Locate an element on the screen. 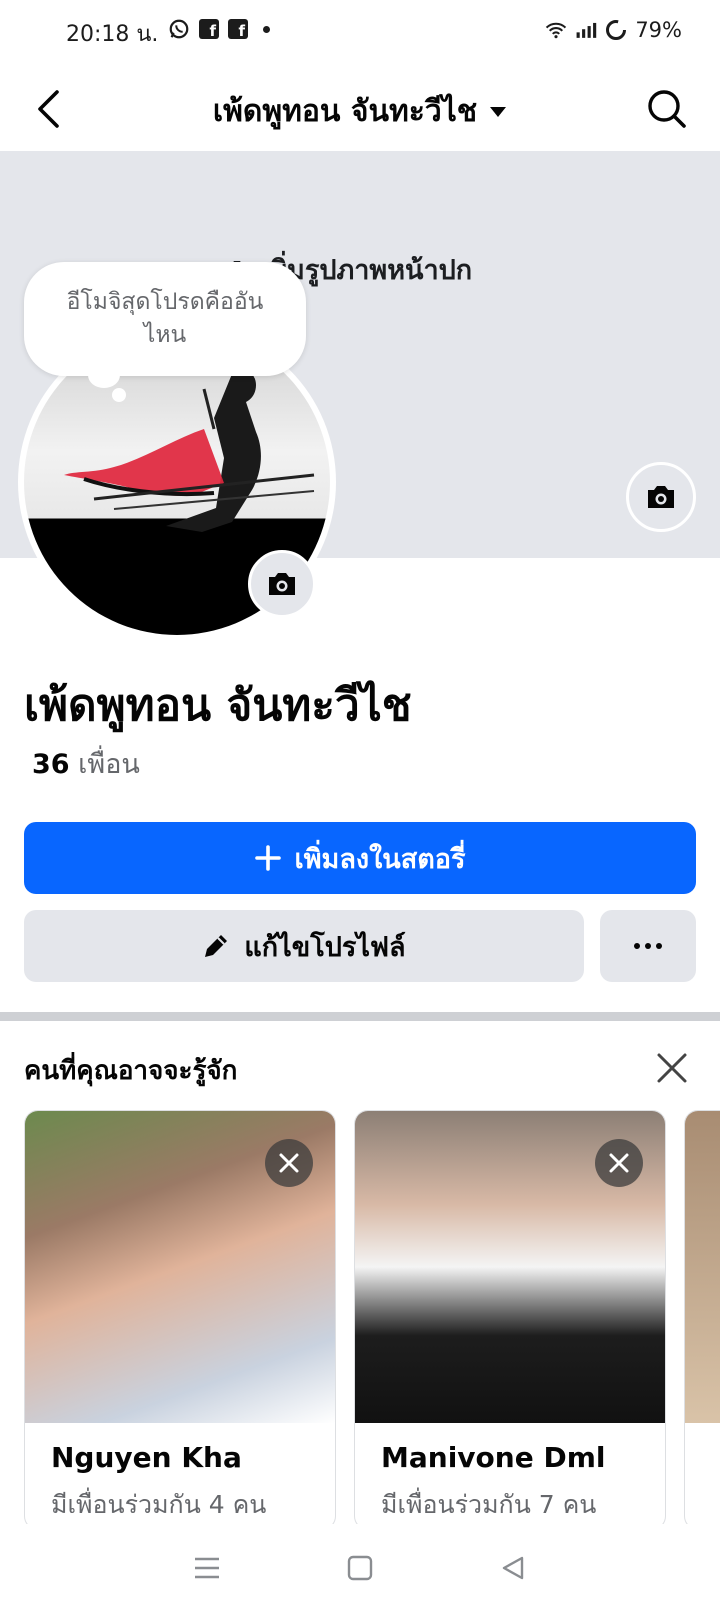 The image size is (720, 1612). system-navigation-bar is located at coordinates (360, 1568).